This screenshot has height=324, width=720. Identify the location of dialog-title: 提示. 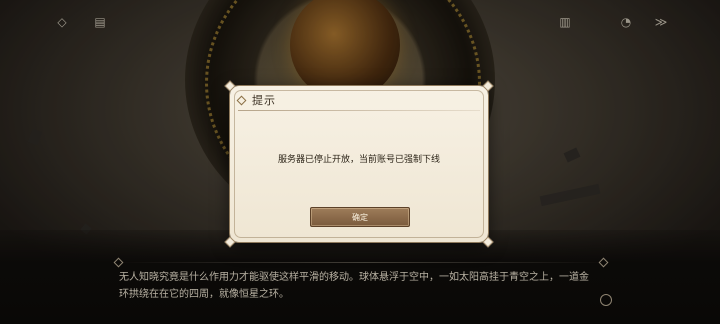
(264, 100).